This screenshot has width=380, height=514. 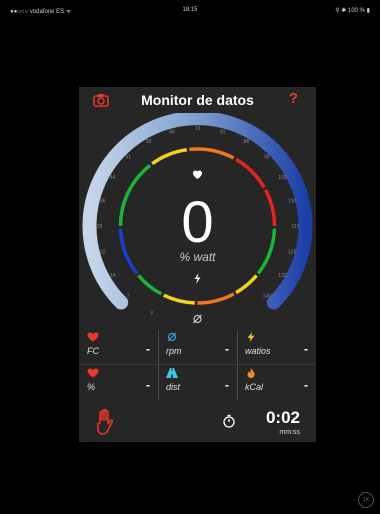 I want to click on gauge-tick-label: 140, so click(x=267, y=296).